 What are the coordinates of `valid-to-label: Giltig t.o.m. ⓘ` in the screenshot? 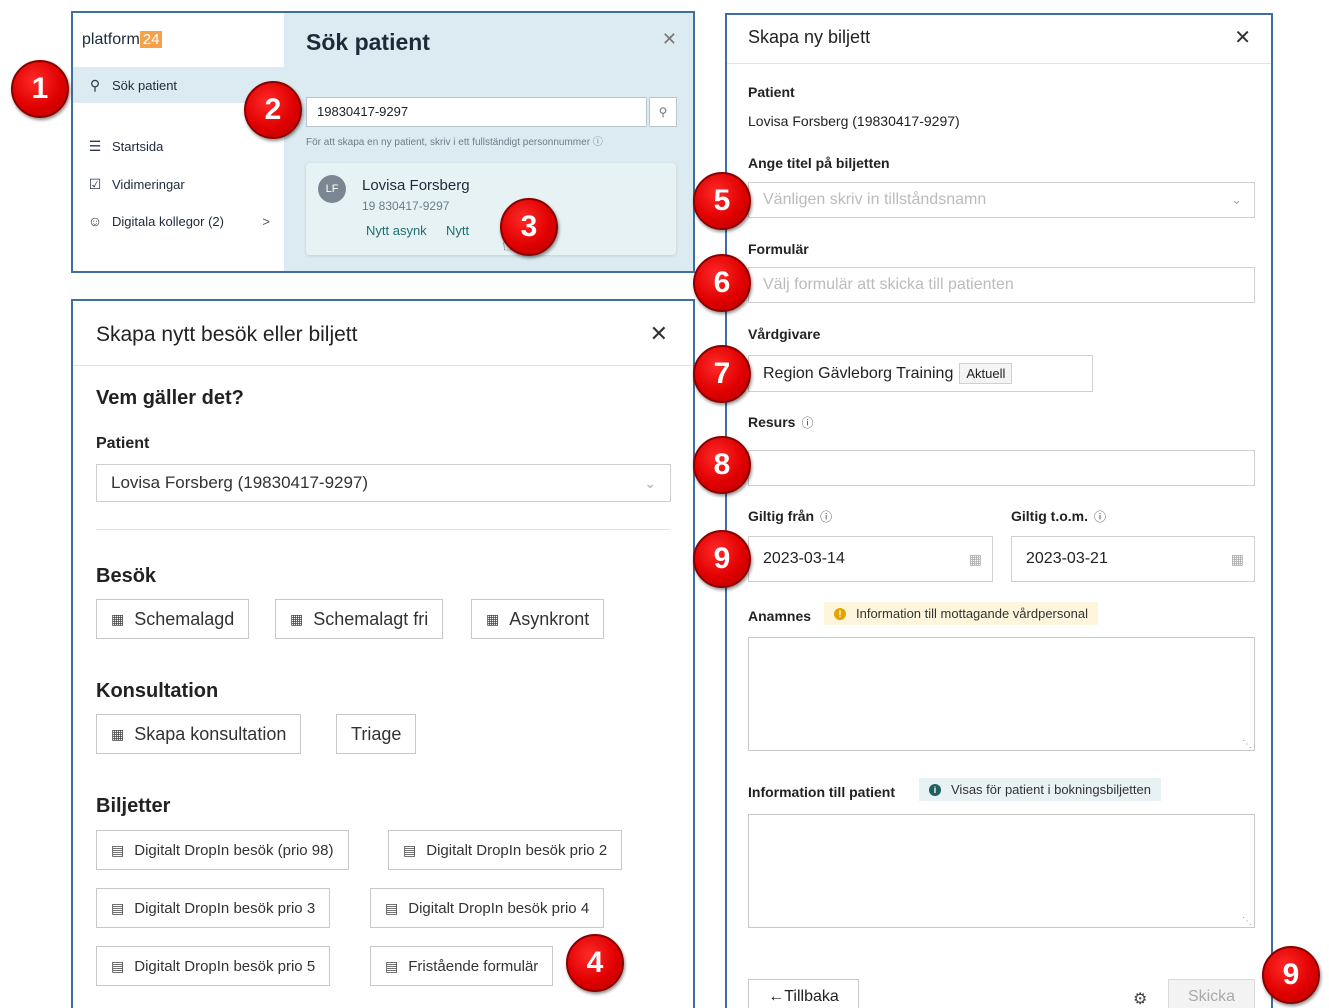 It's located at (1059, 516).